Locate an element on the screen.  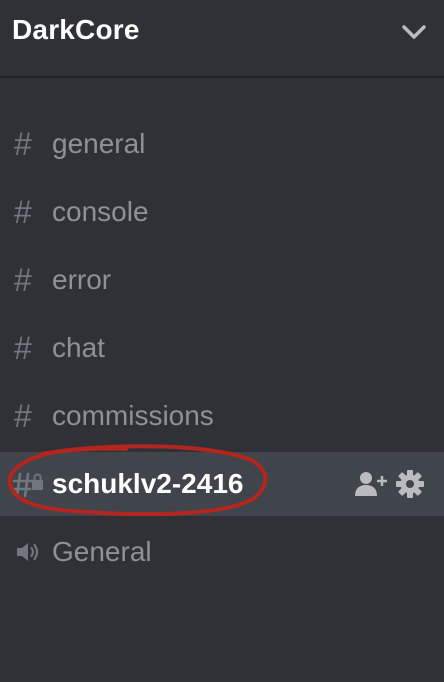
channel-label: schuklv2-2416 is located at coordinates (148, 483).